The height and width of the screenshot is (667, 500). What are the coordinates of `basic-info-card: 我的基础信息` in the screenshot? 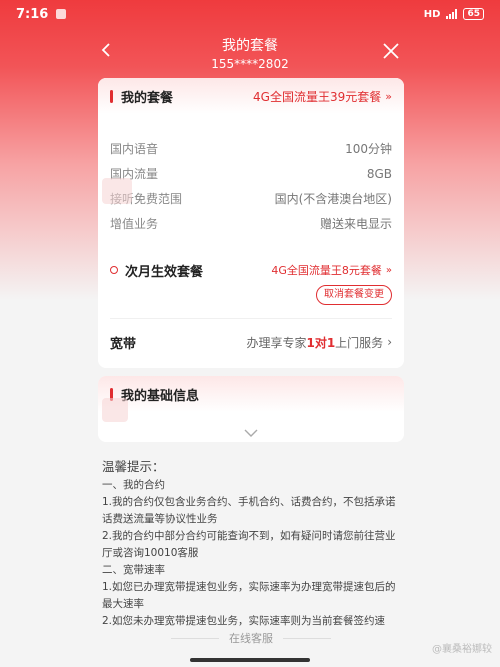 It's located at (251, 409).